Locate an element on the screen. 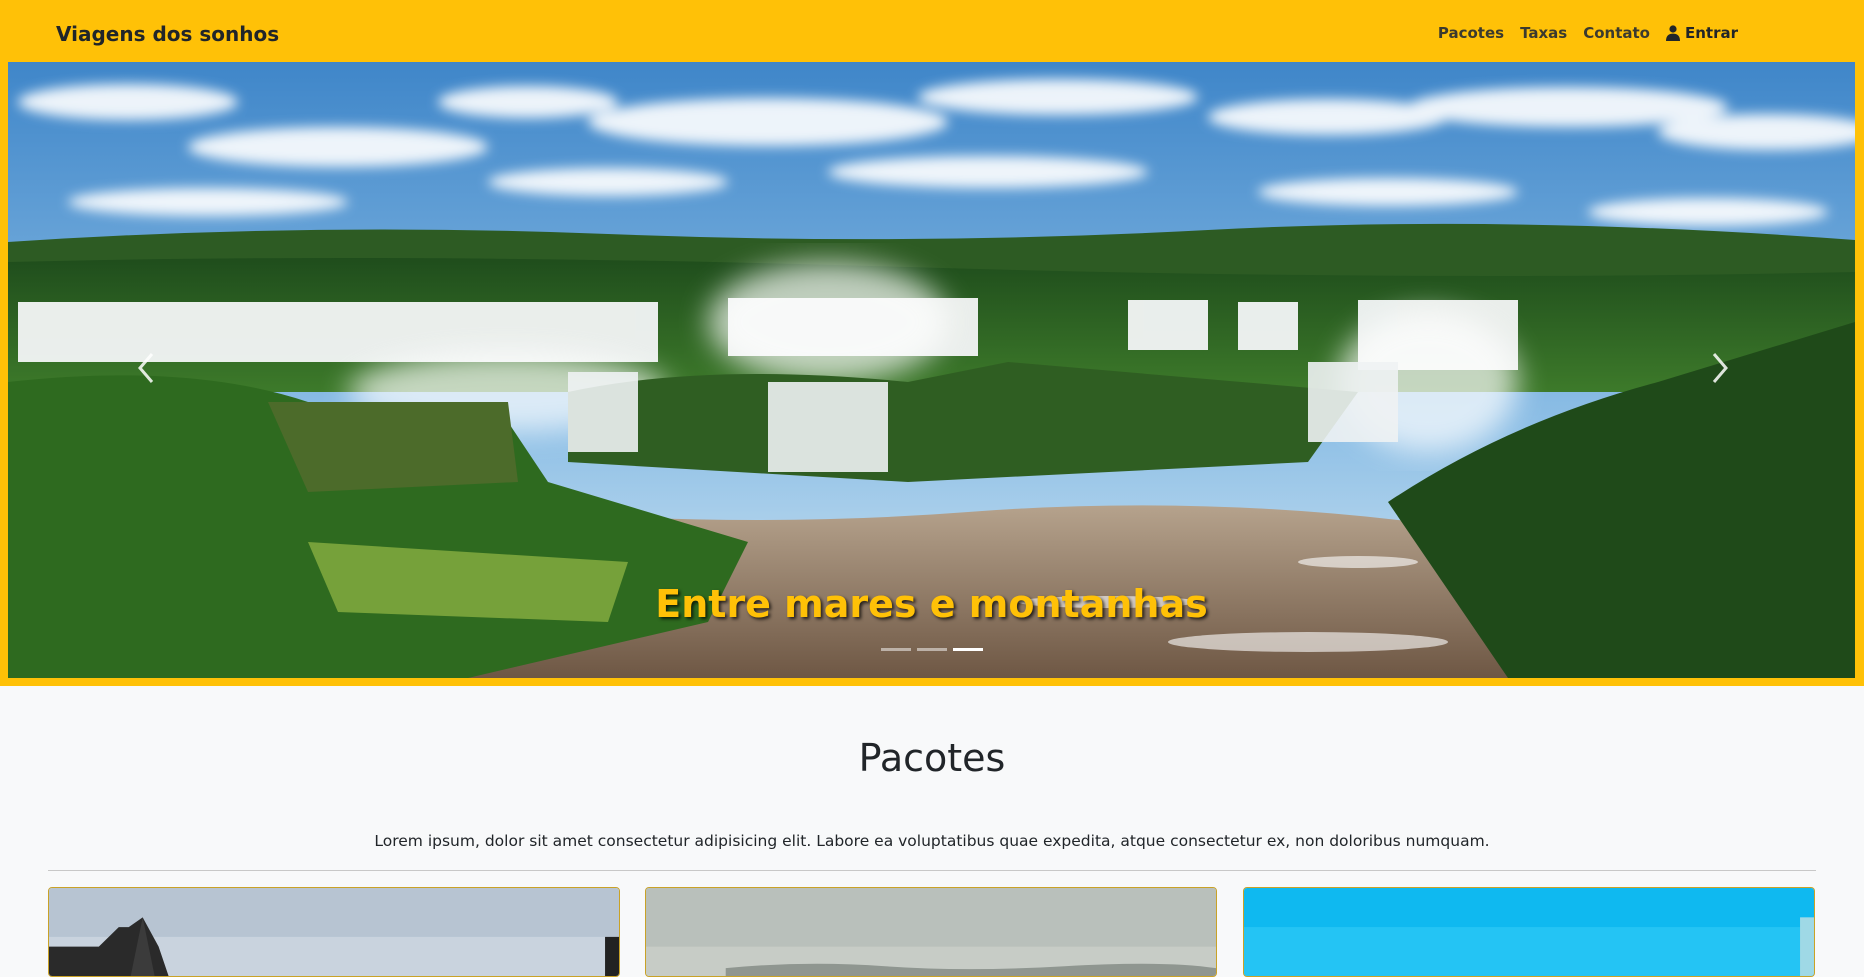  nav-link-taxas: Taxas is located at coordinates (1543, 33).